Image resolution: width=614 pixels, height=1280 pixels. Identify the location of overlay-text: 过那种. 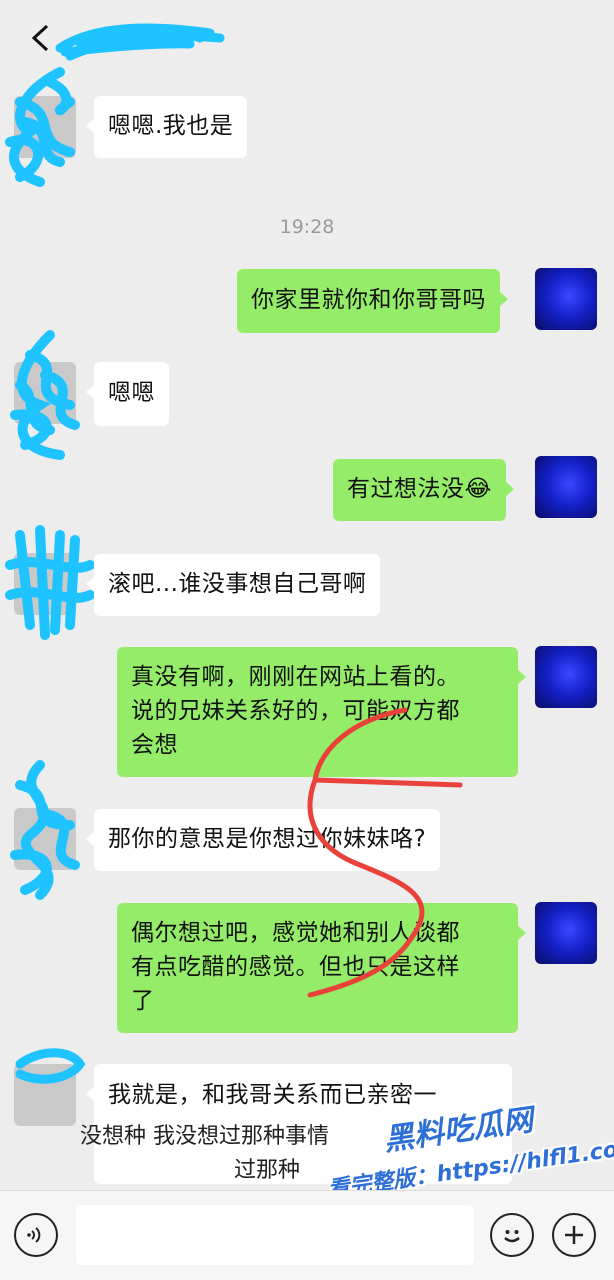
(267, 1170).